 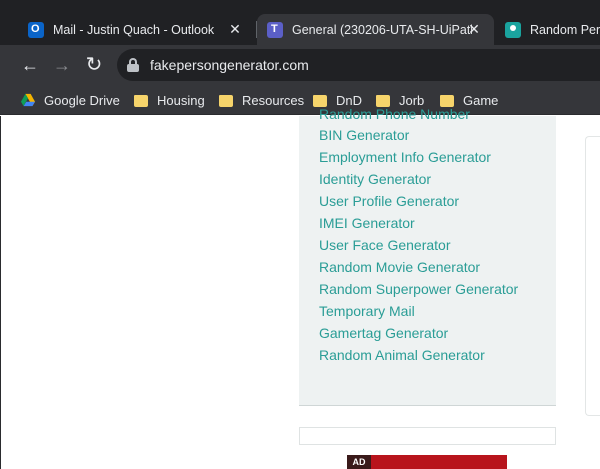 I want to click on sidebar-link: Random Superpower Generator, so click(x=418, y=289).